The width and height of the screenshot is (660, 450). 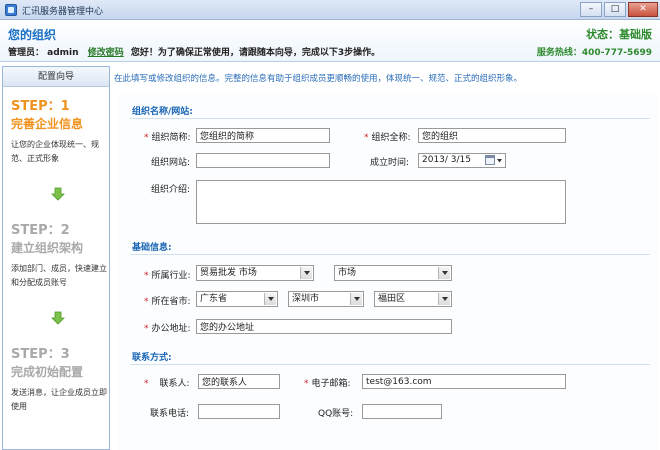 I want to click on qq-input, so click(x=402, y=411).